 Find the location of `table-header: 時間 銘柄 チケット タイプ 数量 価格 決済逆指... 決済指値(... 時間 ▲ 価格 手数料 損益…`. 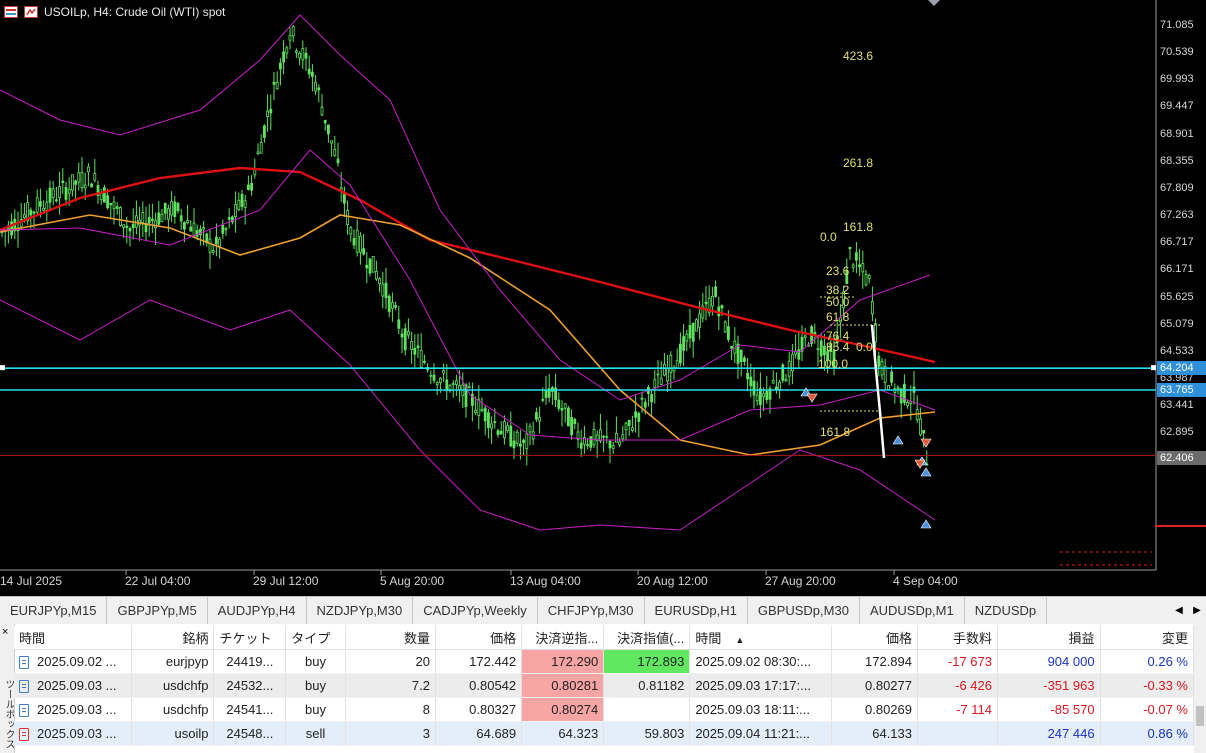

table-header: 時間 銘柄 チケット タイプ 数量 価格 決済逆指... 決済指値(... 時間 ▲ 価格 手数料 損益… is located at coordinates (604, 638).